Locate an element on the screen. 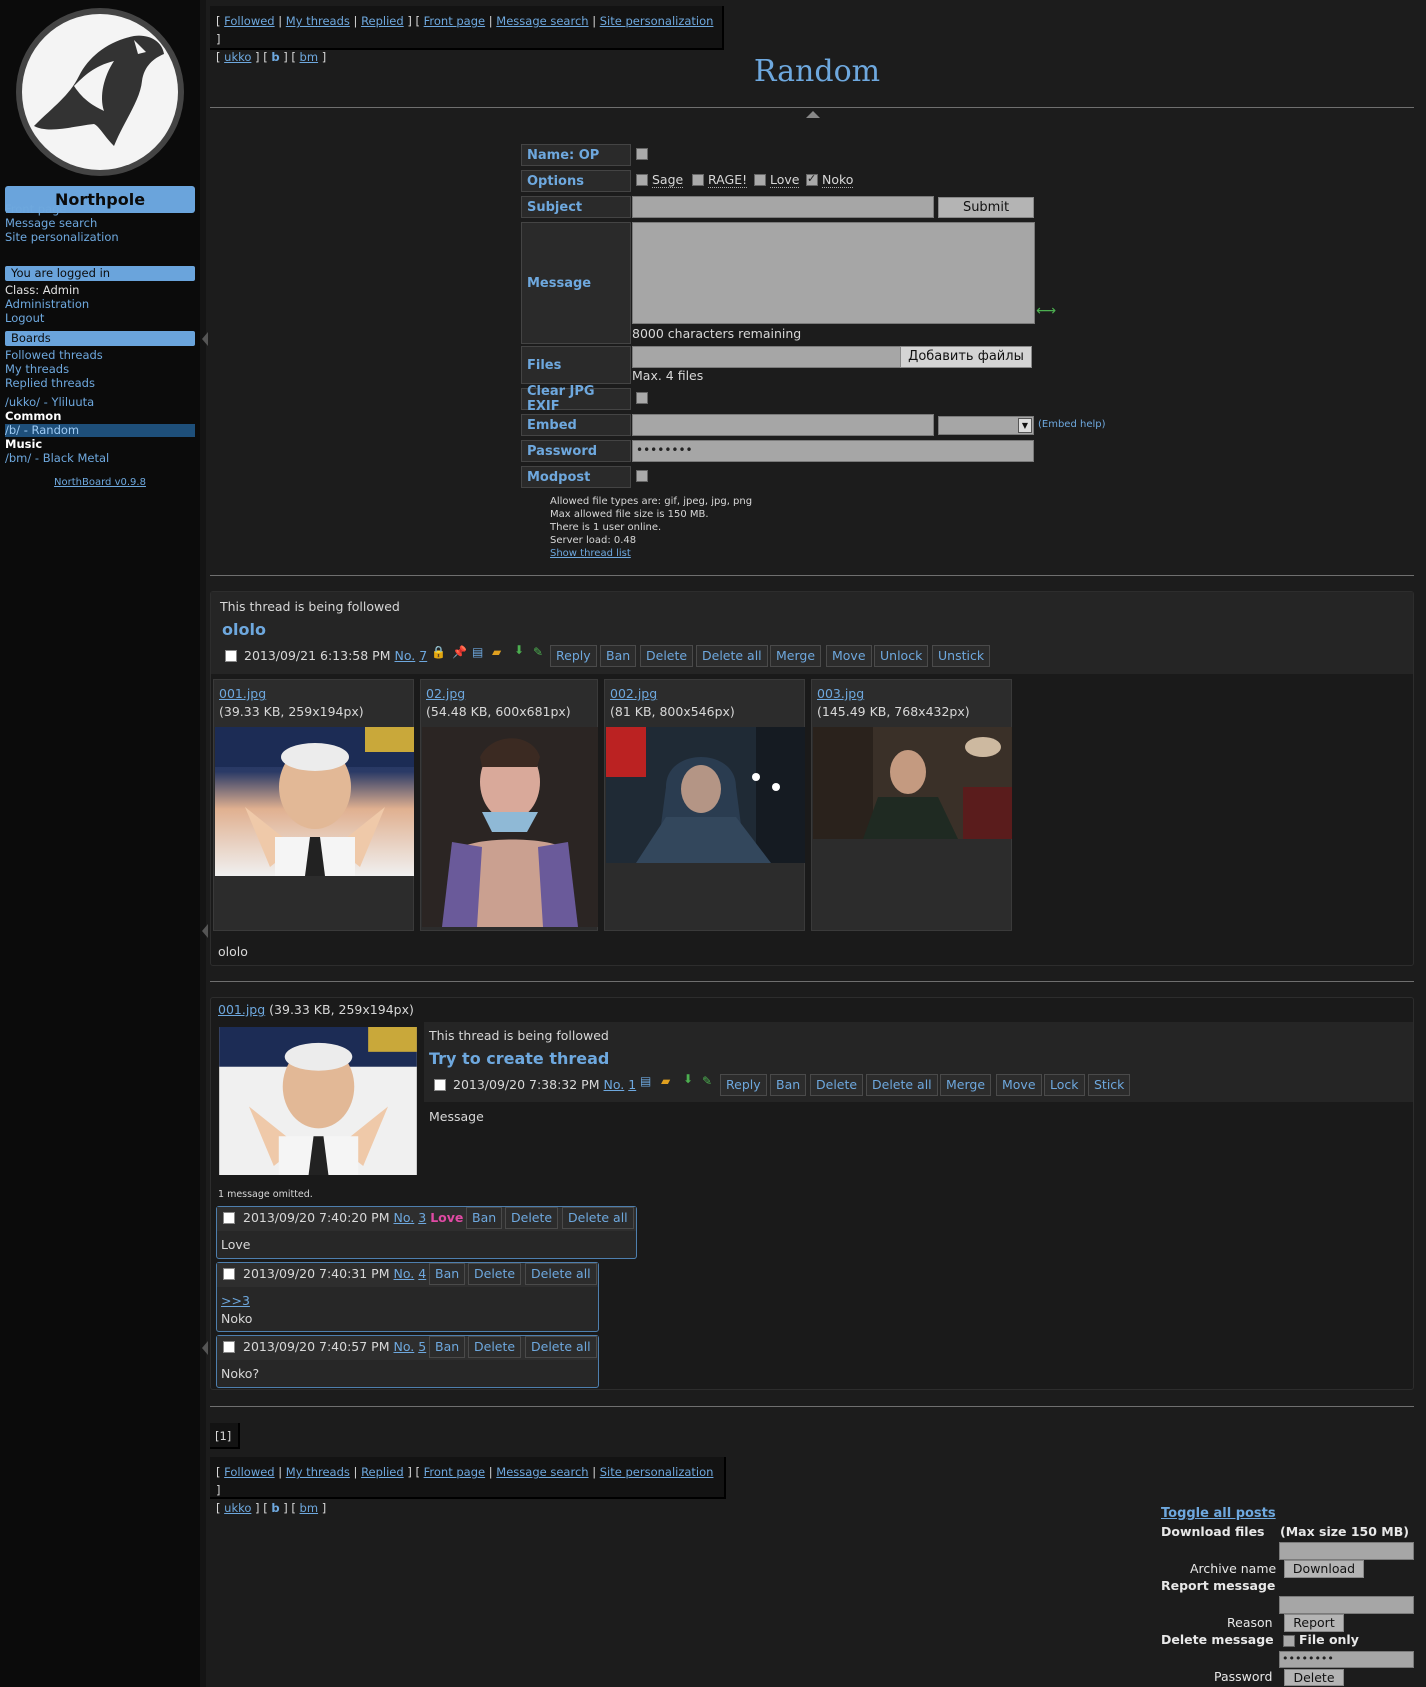 This screenshot has height=1687, width=1426. sidebar-replied-threads: Replied threads is located at coordinates (54, 383).